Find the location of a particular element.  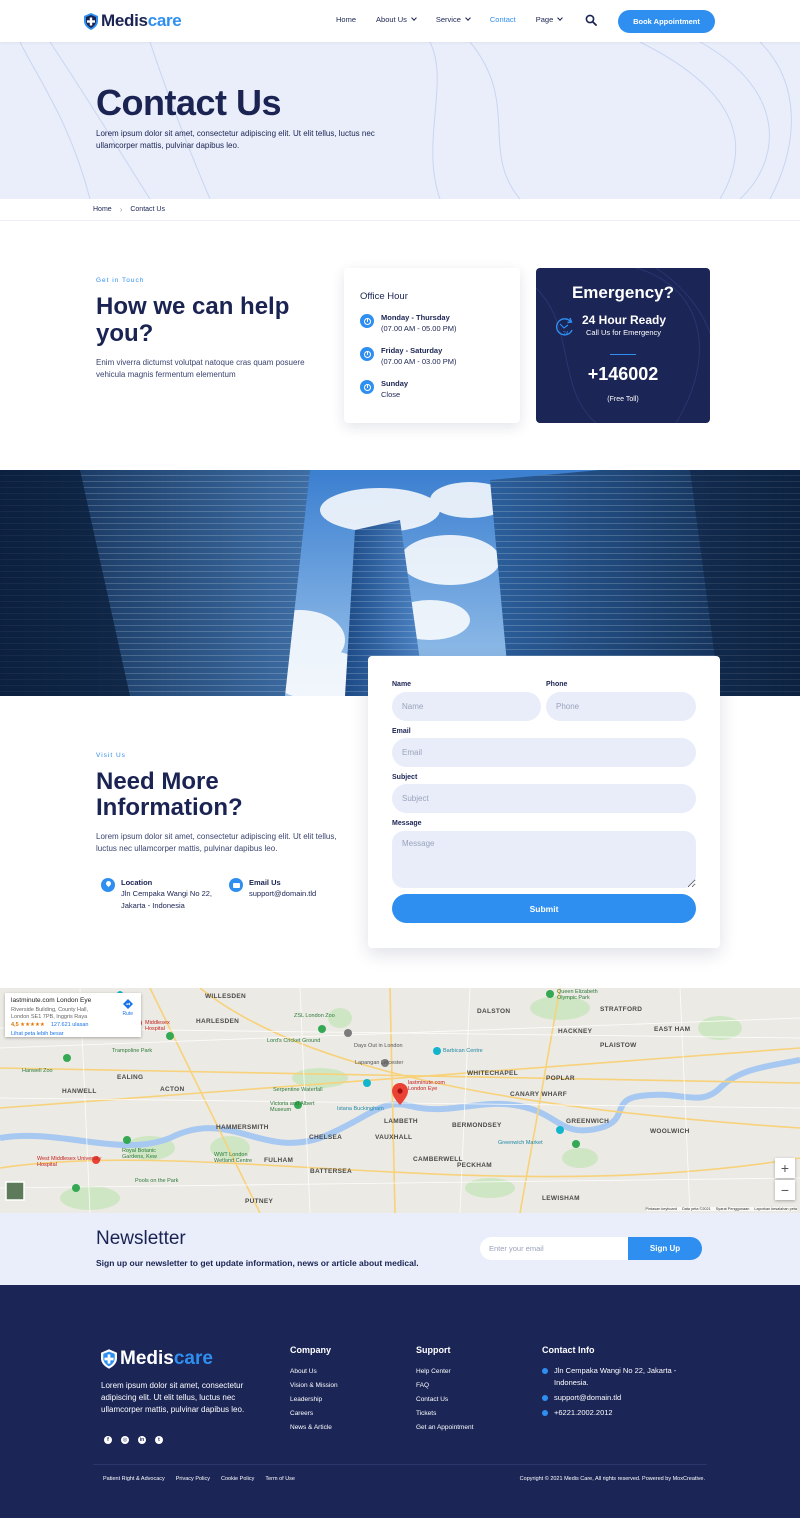

nav-service: Service is located at coordinates (453, 19).